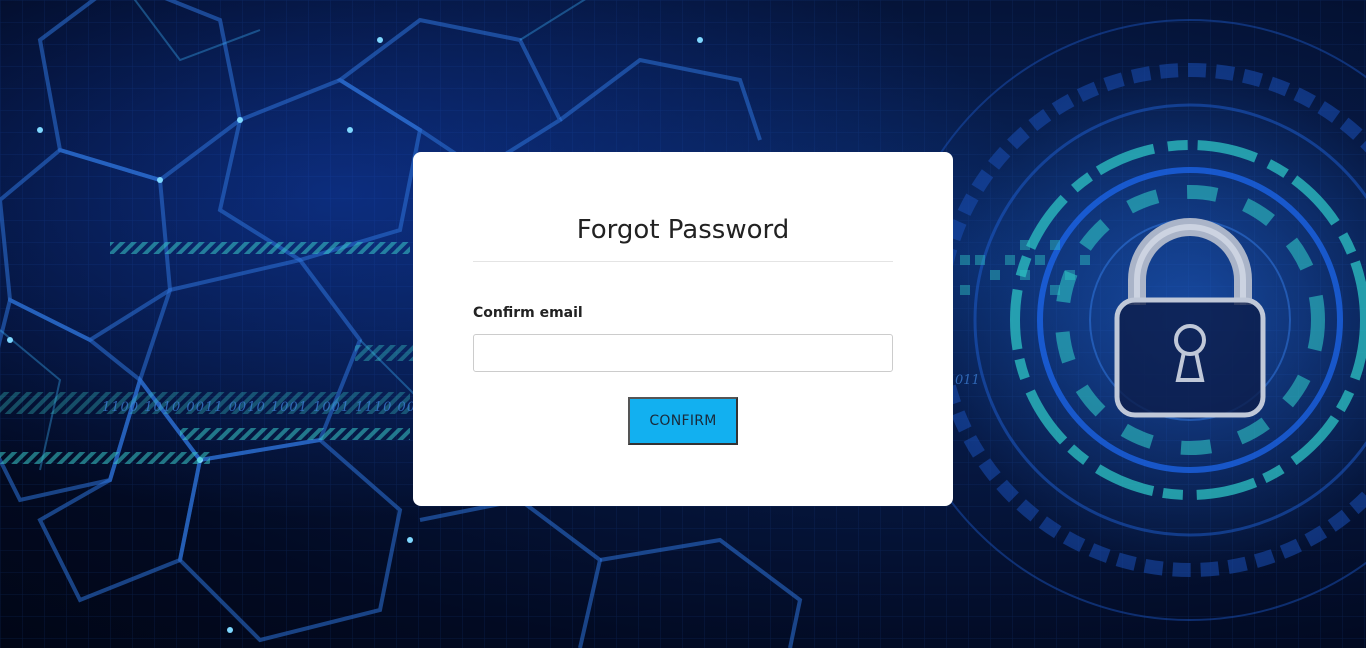  What do you see at coordinates (683, 230) in the screenshot?
I see `page-title: Forgot Password` at bounding box center [683, 230].